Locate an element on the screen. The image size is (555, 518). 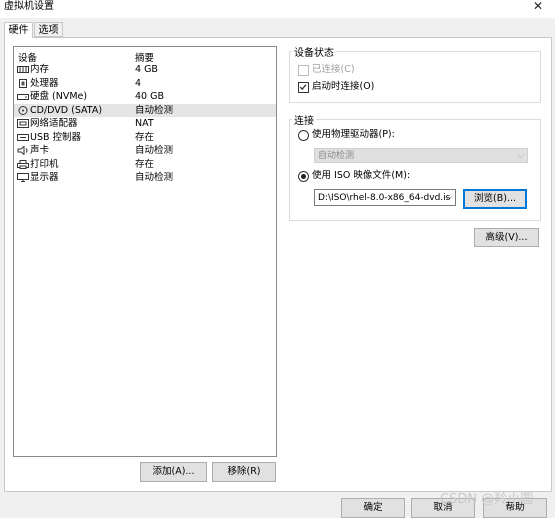
device-row-hard-disk: 硬盘 (NVMe) 40 GB is located at coordinates (145, 97).